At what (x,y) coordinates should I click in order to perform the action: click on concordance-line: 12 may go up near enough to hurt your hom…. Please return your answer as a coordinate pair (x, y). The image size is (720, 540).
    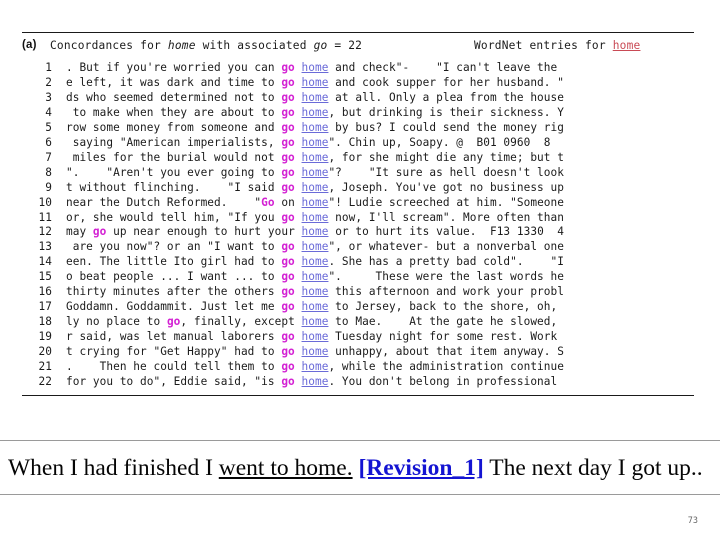
    Looking at the image, I should click on (358, 232).